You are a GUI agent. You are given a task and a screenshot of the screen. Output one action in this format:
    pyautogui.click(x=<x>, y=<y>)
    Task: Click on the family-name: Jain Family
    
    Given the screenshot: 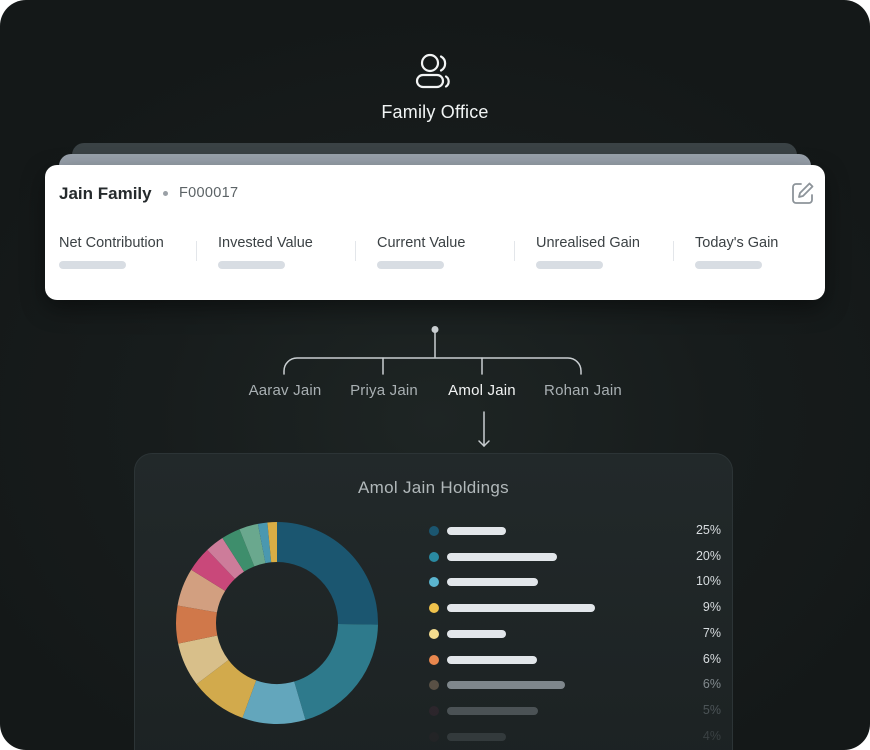 What is the action you would take?
    pyautogui.click(x=105, y=193)
    